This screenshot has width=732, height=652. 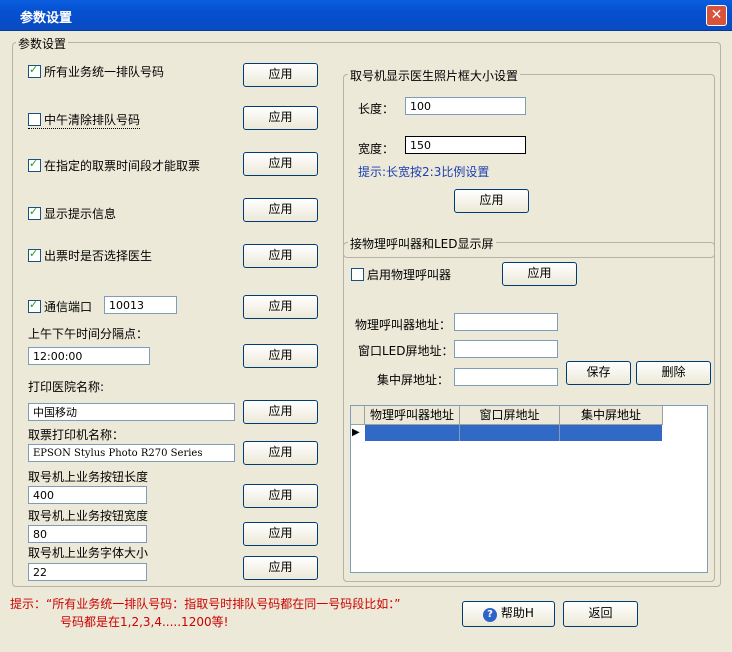 What do you see at coordinates (366, 15) in the screenshot?
I see `title-bar: 参数设置 ✕` at bounding box center [366, 15].